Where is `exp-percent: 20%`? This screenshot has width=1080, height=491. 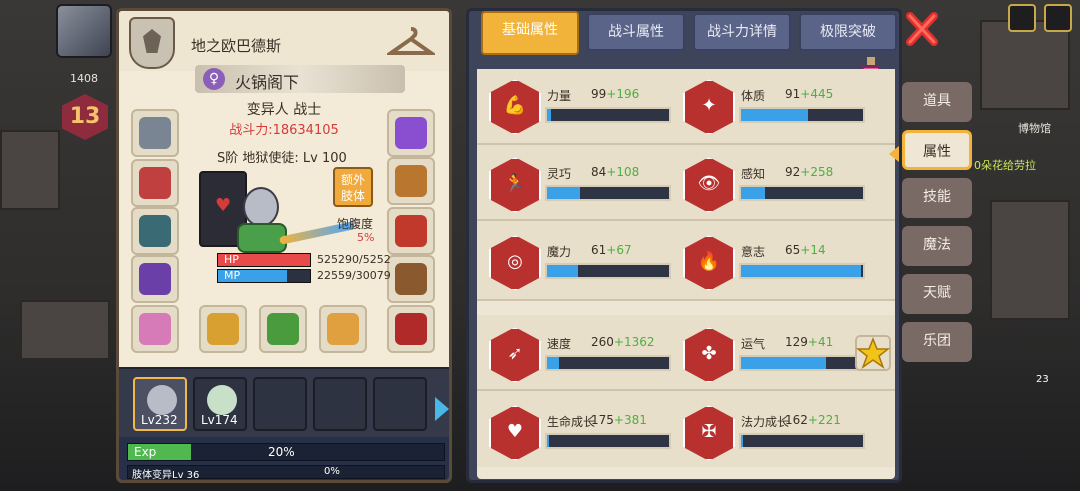 exp-percent: 20% is located at coordinates (281, 452).